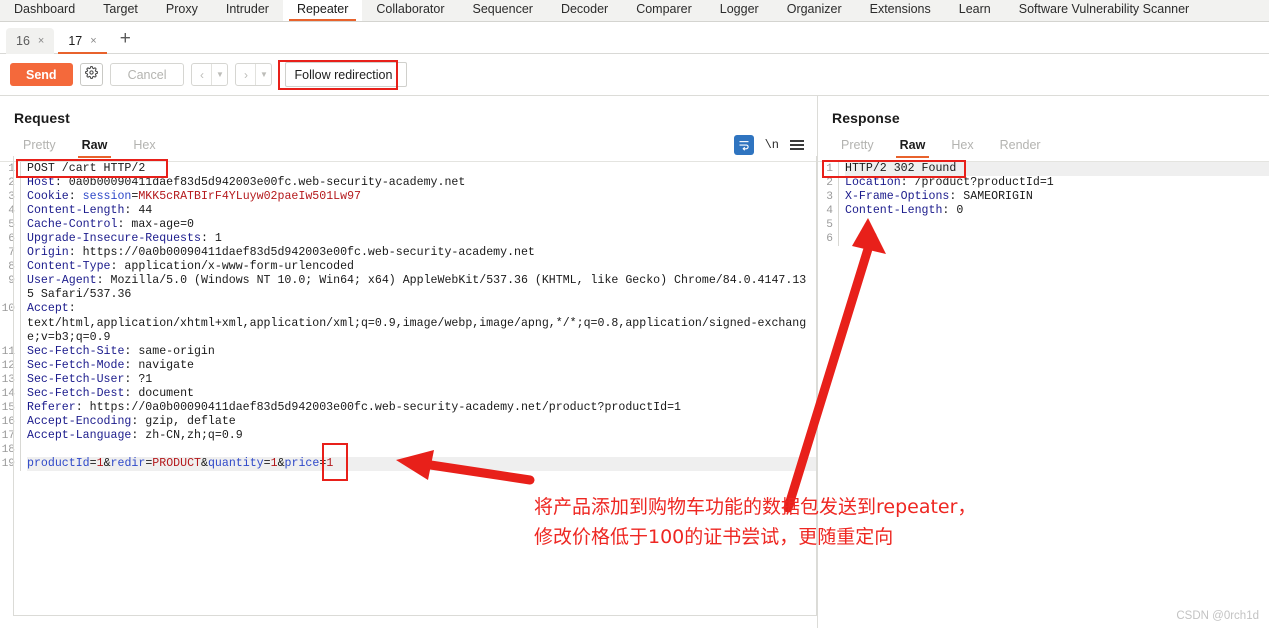 Image resolution: width=1269 pixels, height=628 pixels. I want to click on line-number: 1, so click(829, 169).